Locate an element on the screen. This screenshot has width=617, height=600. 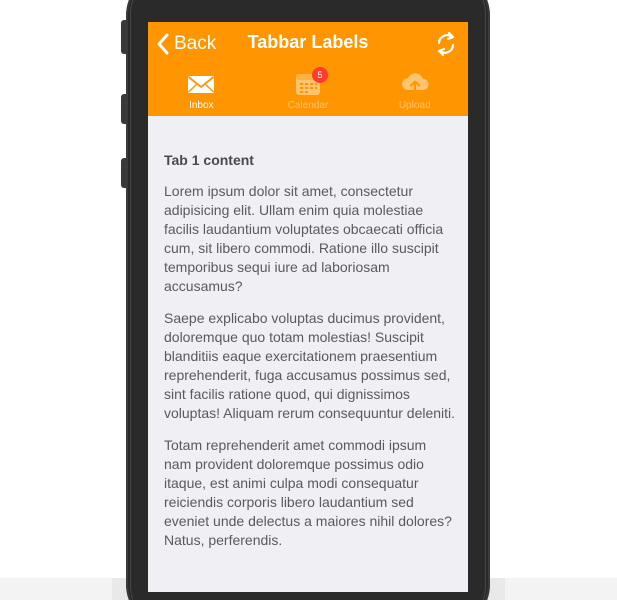
tab-calendar: 5 Calendar is located at coordinates (308, 91).